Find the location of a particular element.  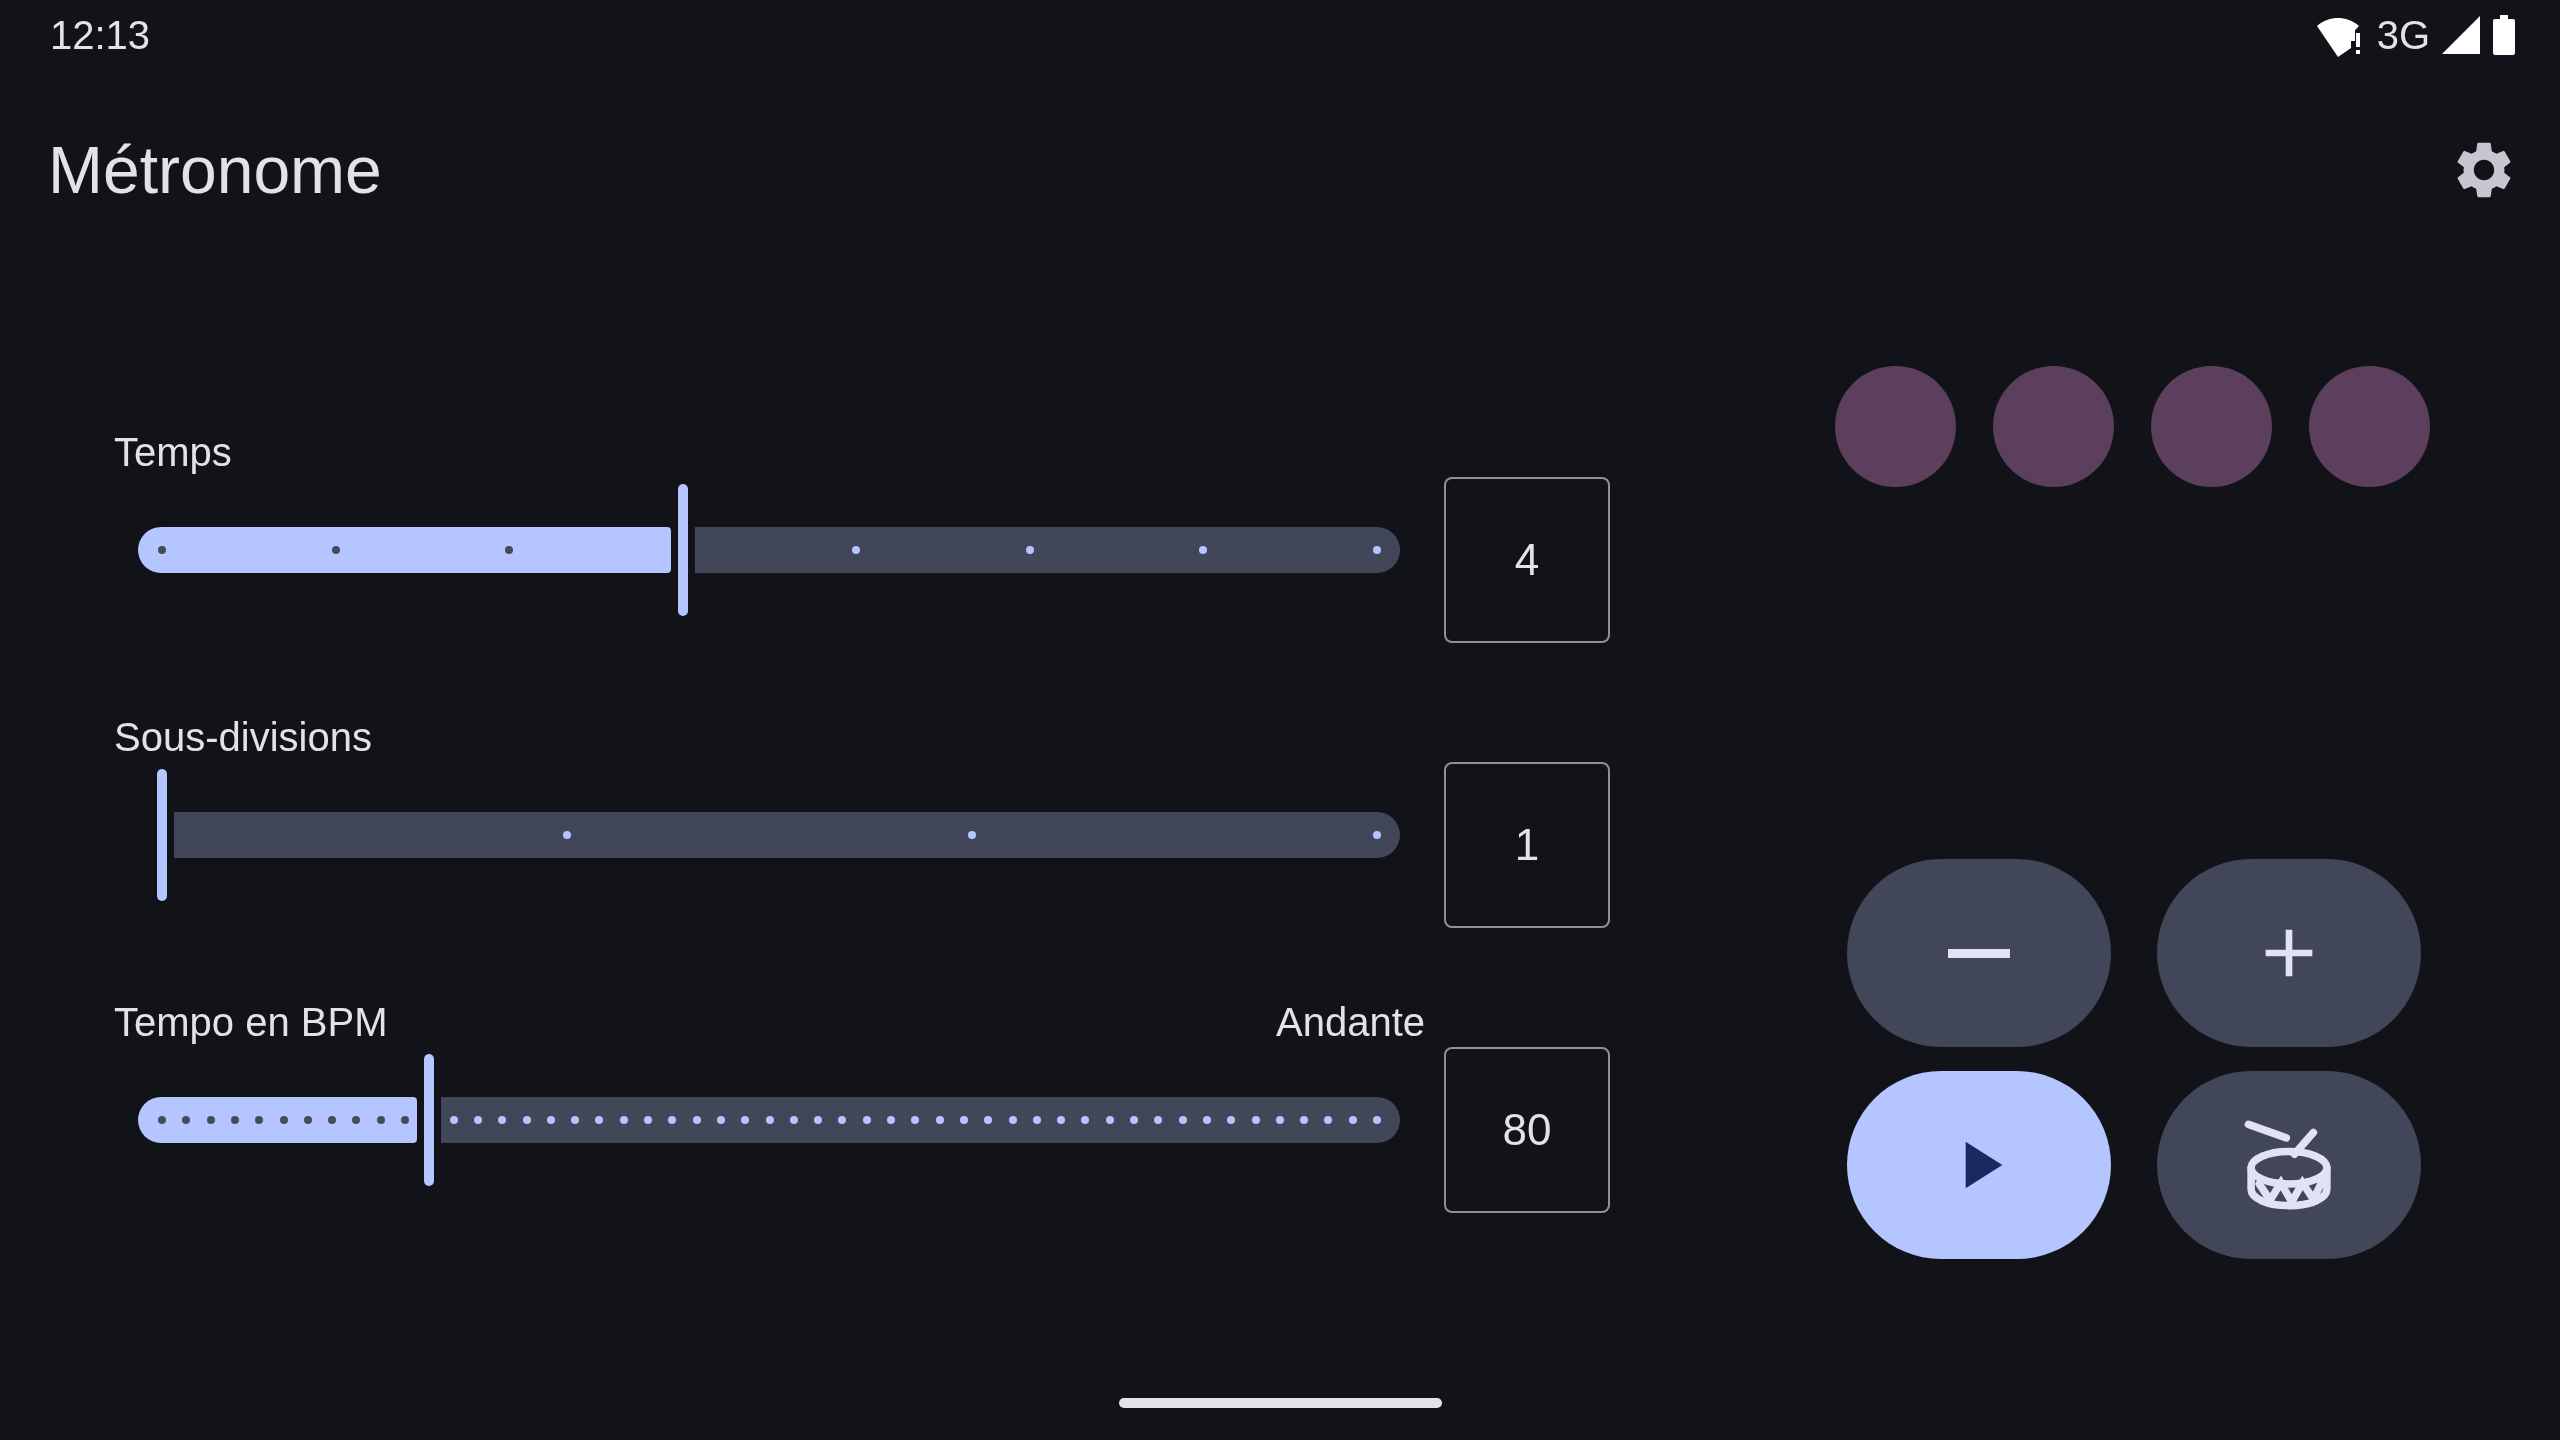

value-field: 1 is located at coordinates (1527, 845).